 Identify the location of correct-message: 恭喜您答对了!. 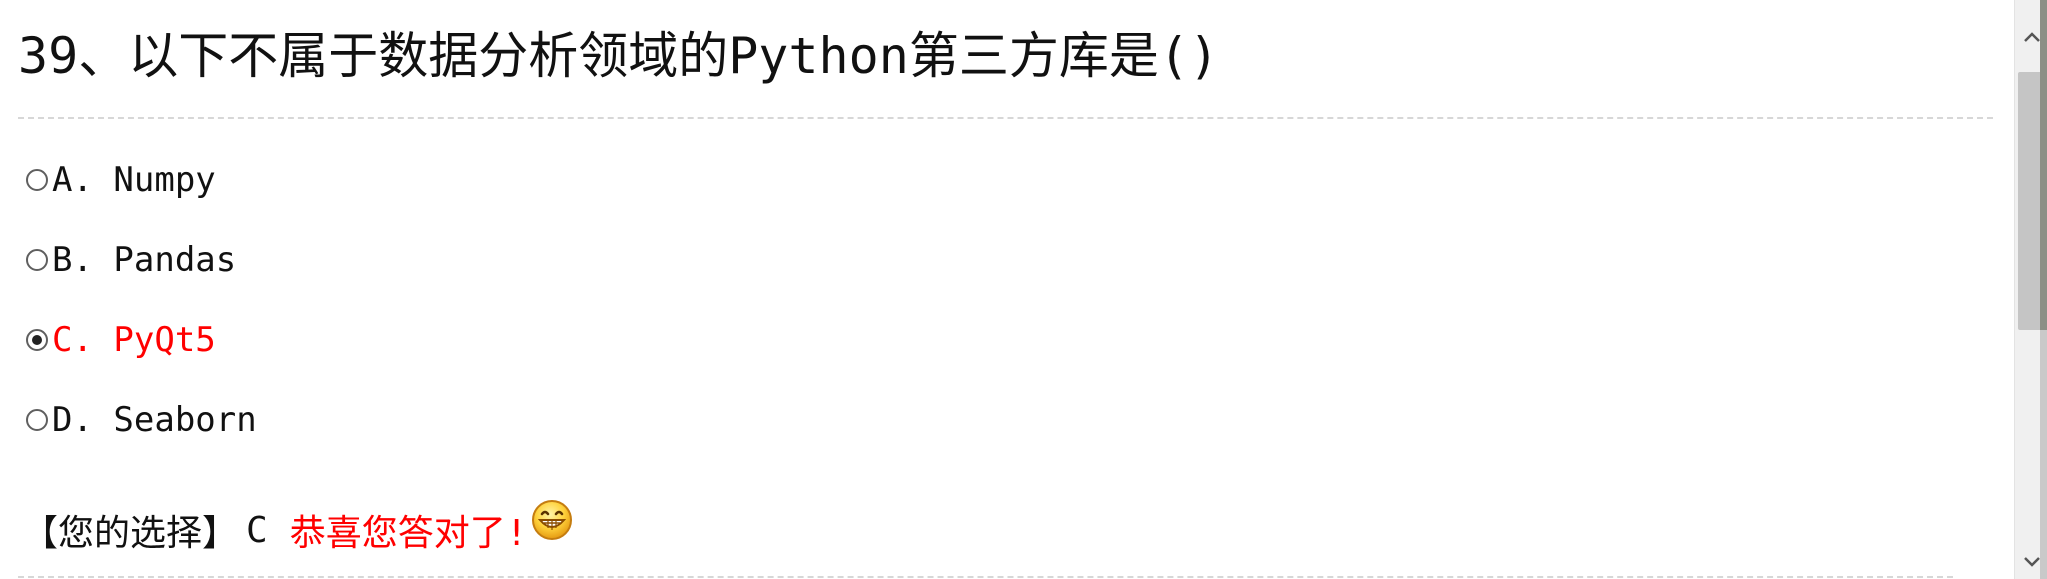
(408, 533).